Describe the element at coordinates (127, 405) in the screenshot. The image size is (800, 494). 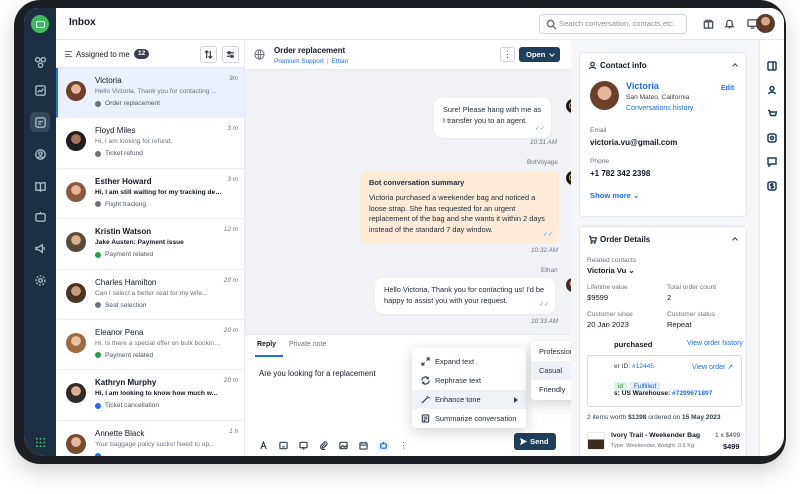
I see `conversation-tag: Ticket cancellation` at that location.